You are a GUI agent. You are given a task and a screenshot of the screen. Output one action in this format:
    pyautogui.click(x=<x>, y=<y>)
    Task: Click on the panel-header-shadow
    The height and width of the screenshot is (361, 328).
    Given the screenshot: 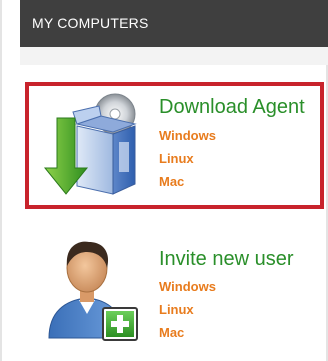 What is the action you would take?
    pyautogui.click(x=174, y=56)
    